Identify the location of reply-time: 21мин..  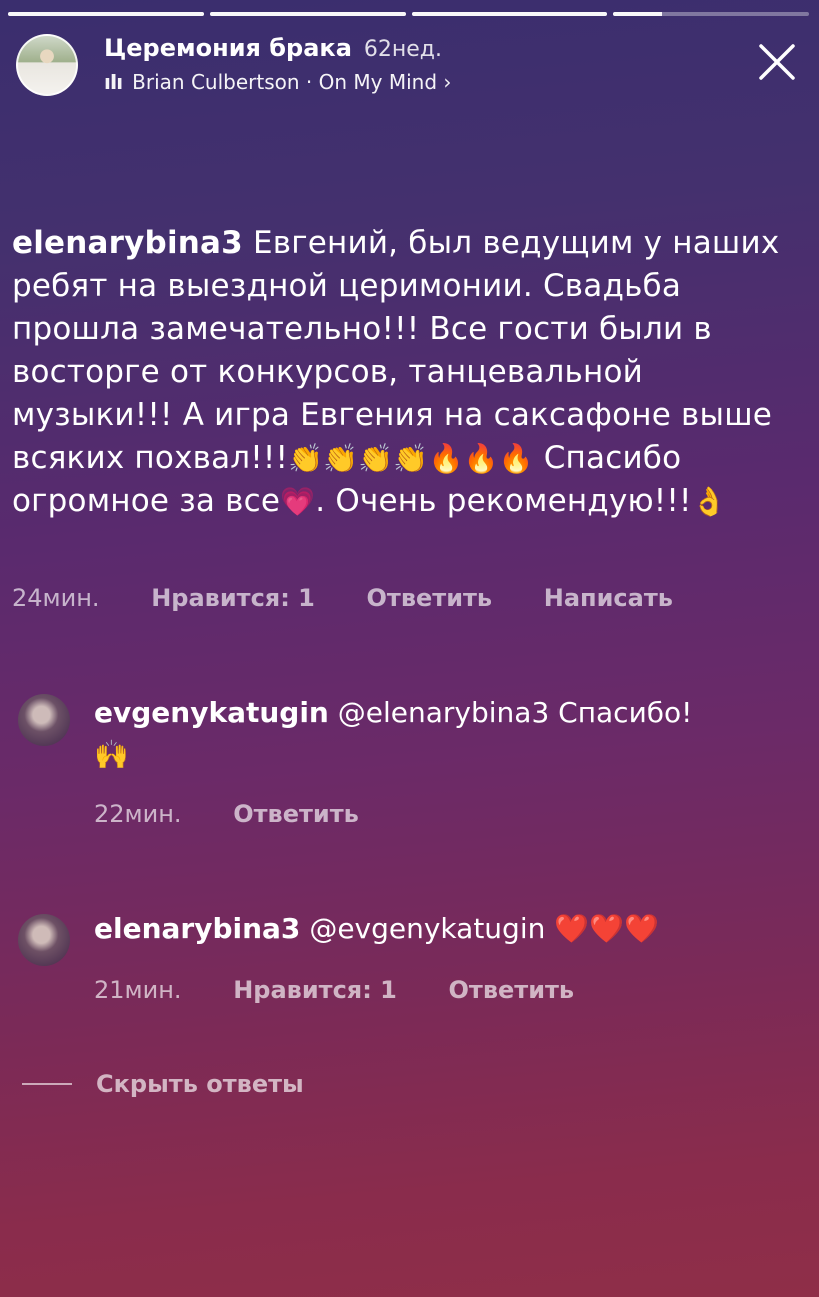
(138, 990).